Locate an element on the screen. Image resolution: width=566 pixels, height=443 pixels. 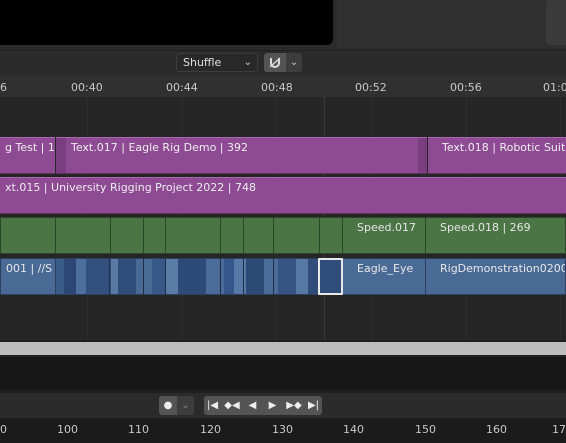
preview-side-button is located at coordinates (556, 22).